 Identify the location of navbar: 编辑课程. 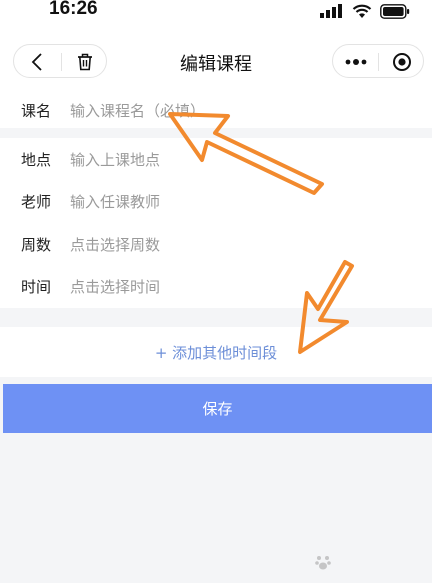
(216, 57).